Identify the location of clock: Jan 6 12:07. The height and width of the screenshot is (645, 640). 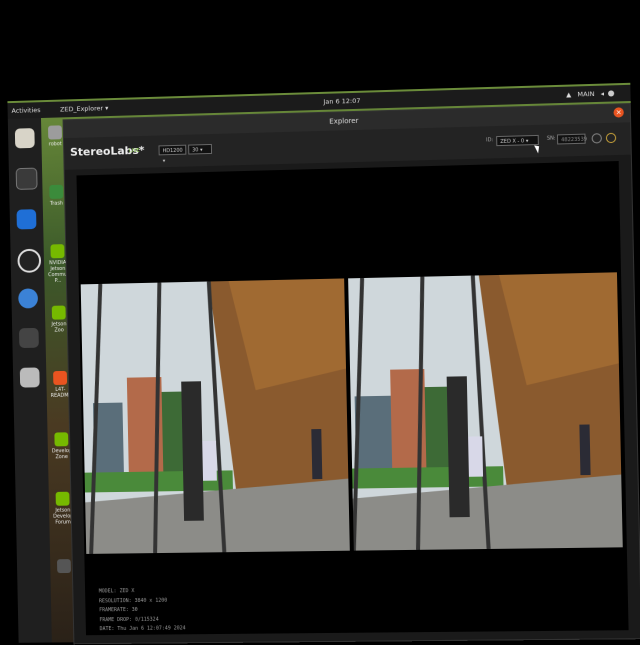
(341, 101).